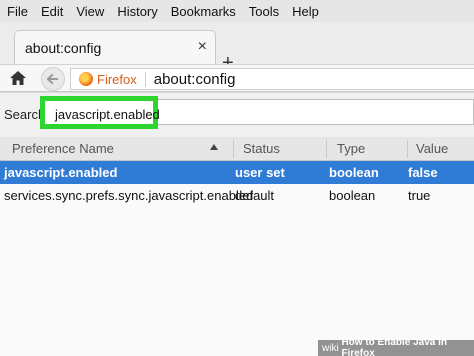 The width and height of the screenshot is (474, 356). I want to click on watermark-bar: wiki How to Enable Java in Firefox, so click(396, 346).